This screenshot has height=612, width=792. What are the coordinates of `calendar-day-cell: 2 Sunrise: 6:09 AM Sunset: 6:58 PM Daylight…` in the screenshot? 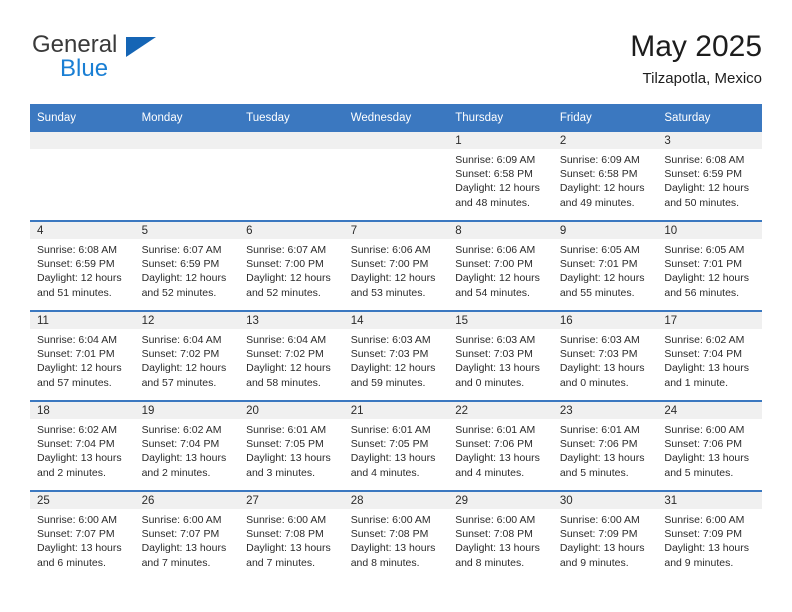 It's located at (605, 176).